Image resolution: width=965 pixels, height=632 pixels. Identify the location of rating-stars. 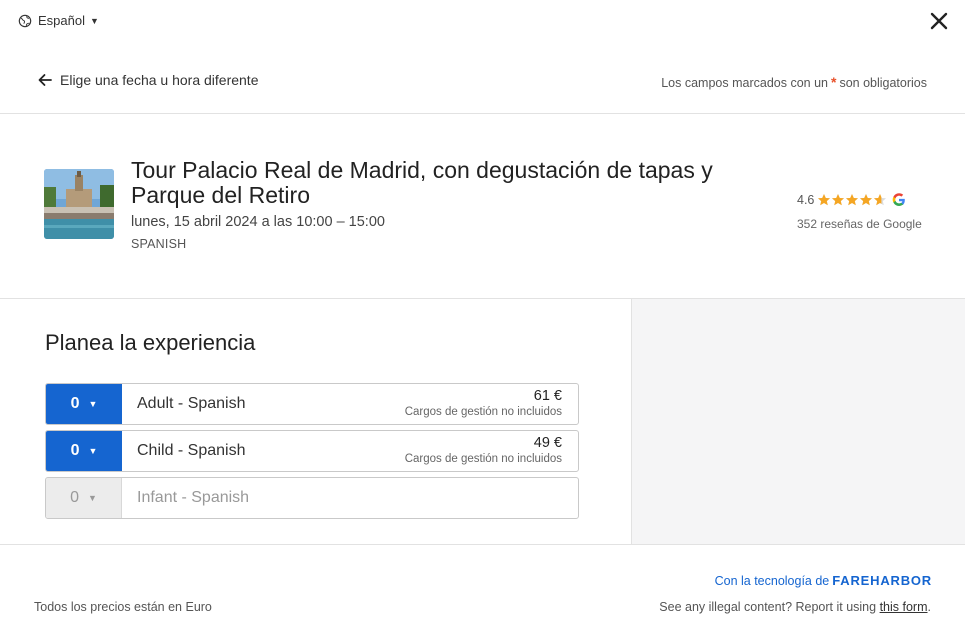
(852, 200).